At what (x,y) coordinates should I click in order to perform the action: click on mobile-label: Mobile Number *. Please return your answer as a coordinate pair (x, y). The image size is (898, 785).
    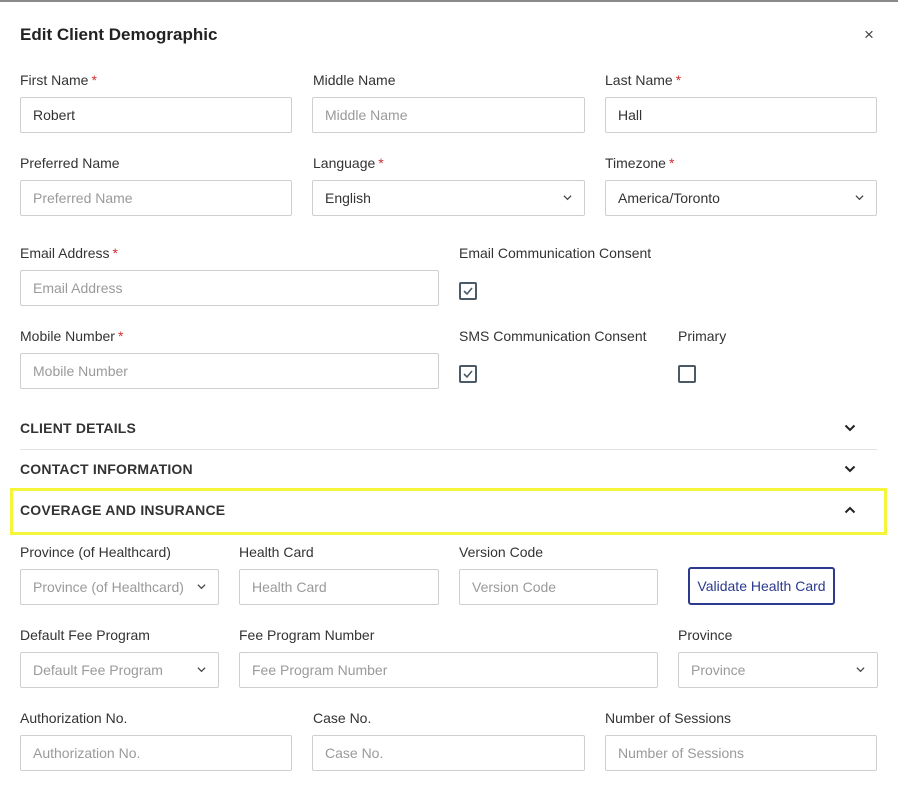
    Looking at the image, I should click on (72, 336).